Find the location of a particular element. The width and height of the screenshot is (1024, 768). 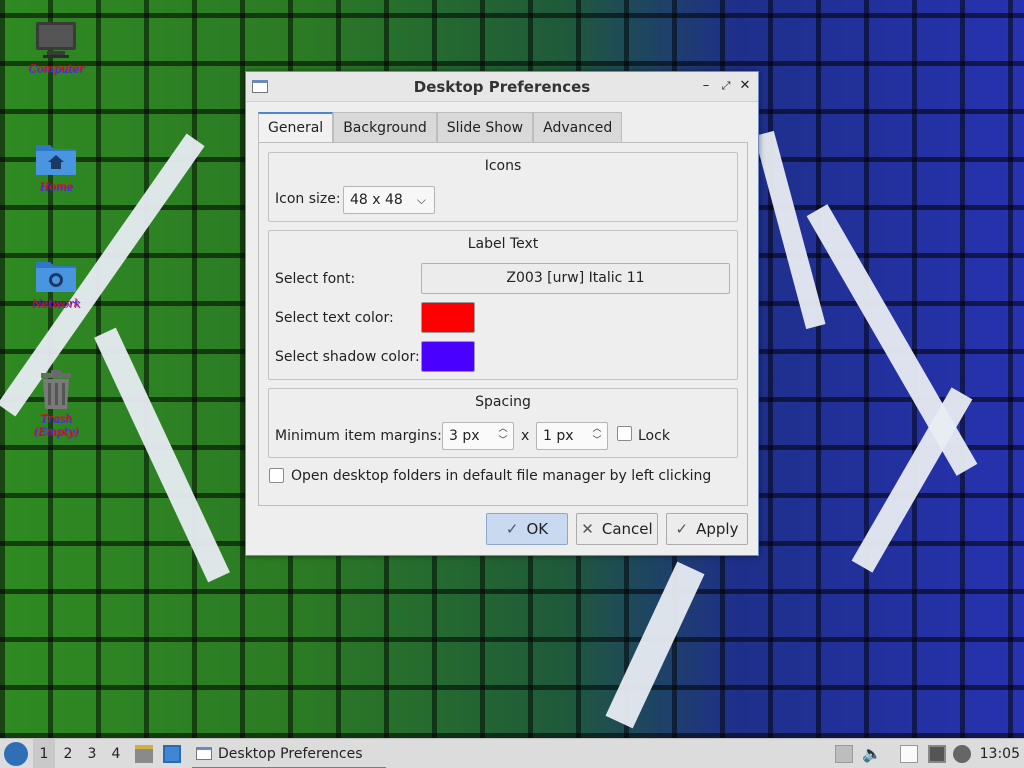

desktop-icon-trash: Trash (Empty) is located at coordinates (56, 404).